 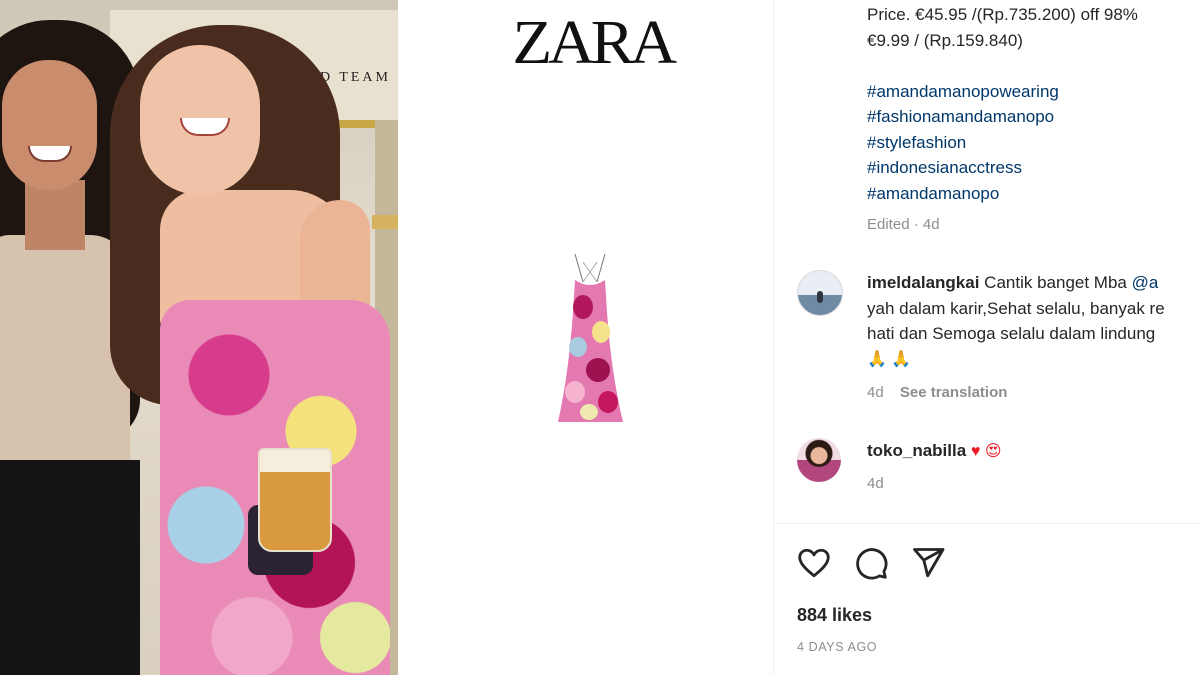 What do you see at coordinates (889, 360) in the screenshot?
I see `praying-hands-emoji: 🙏 🙏` at bounding box center [889, 360].